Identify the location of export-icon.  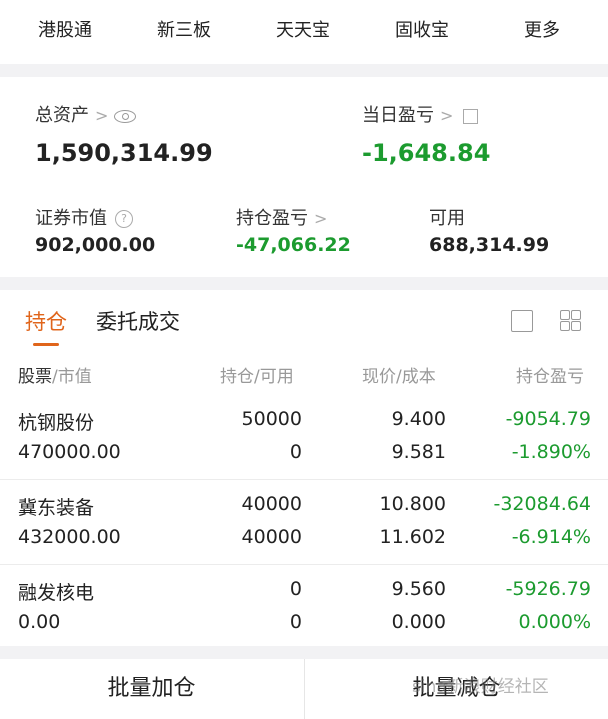
(522, 321).